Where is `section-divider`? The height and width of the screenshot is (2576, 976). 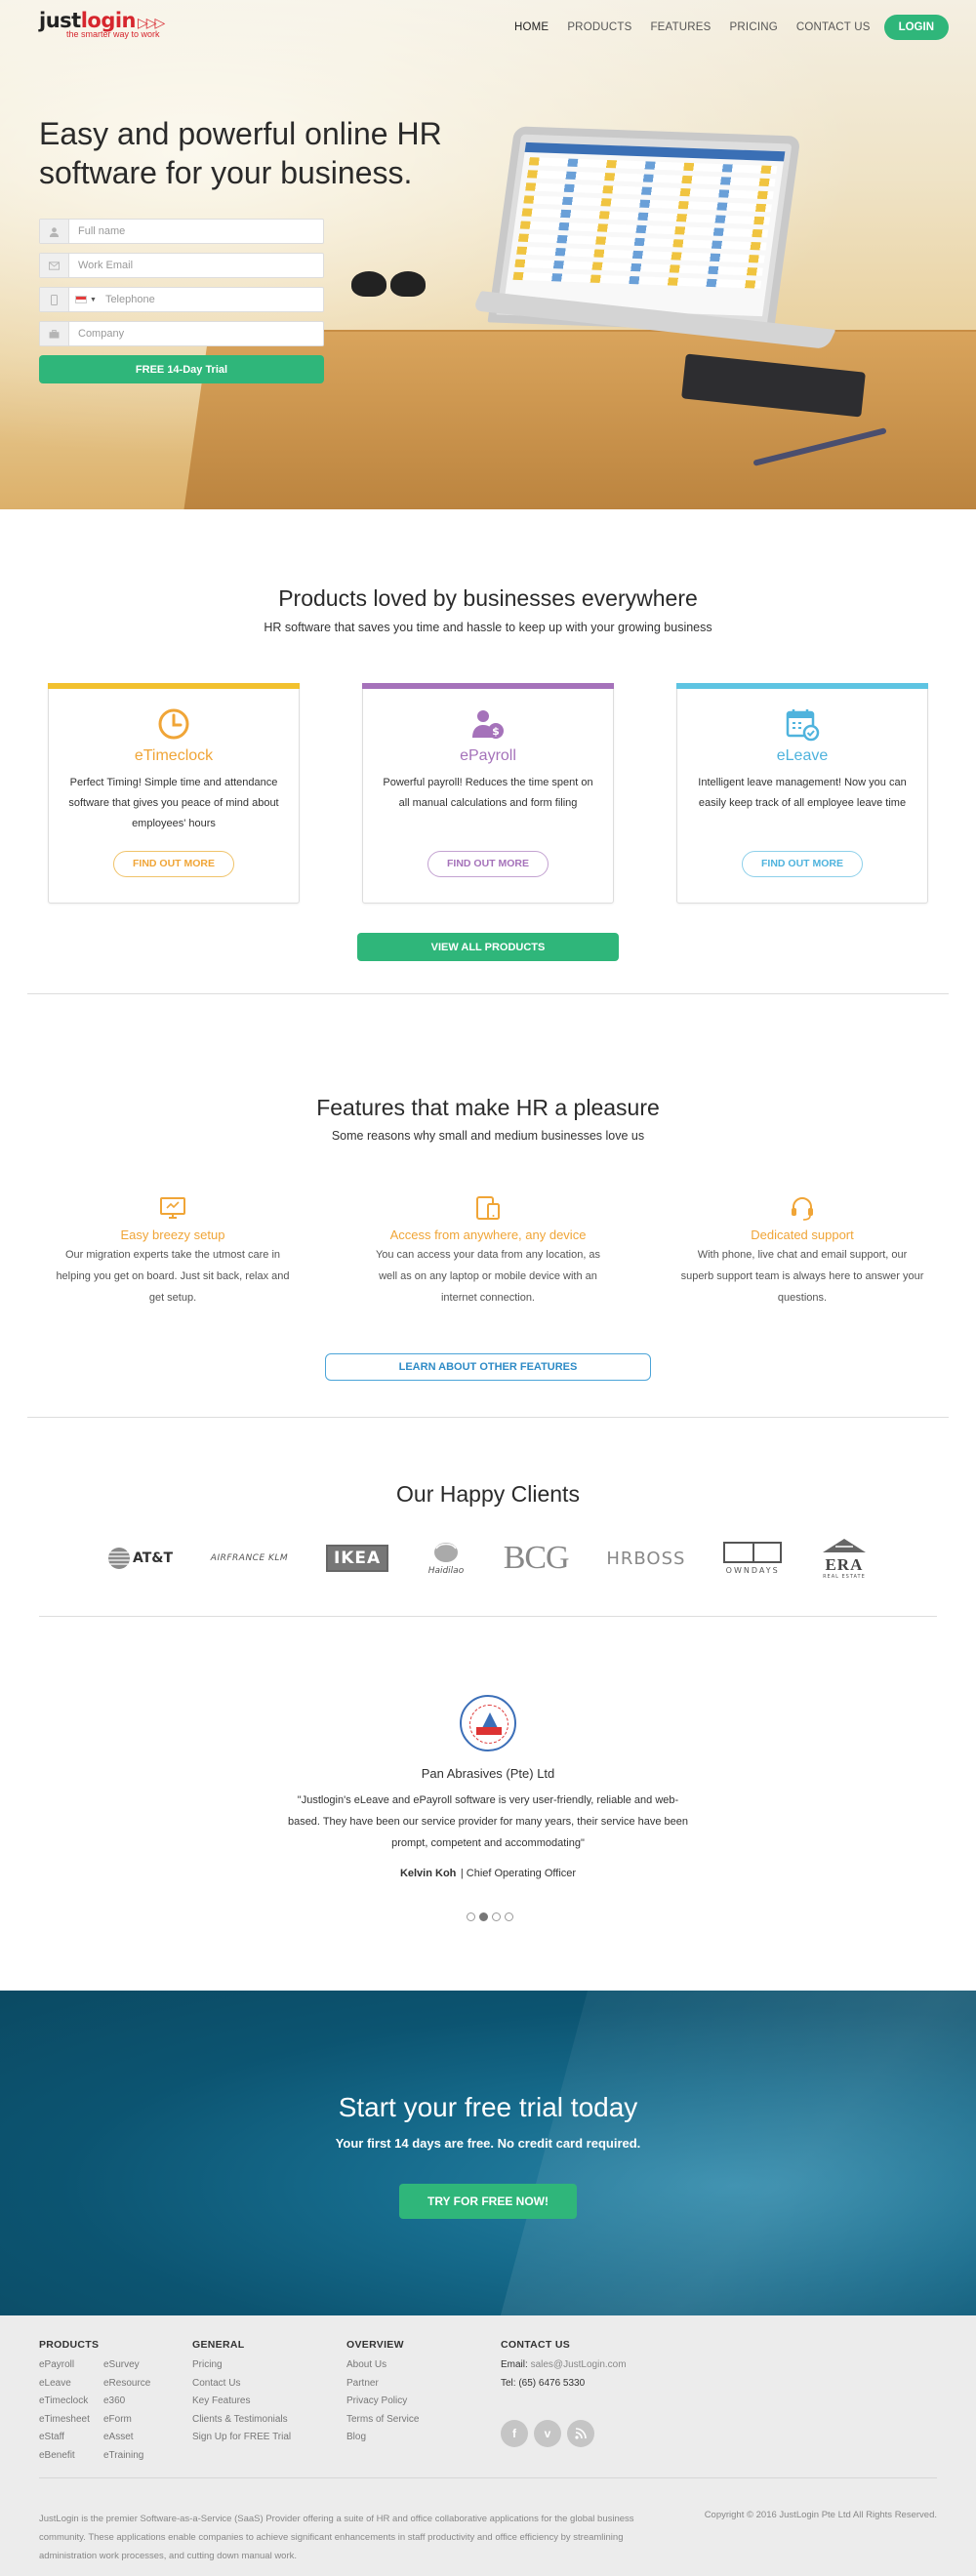 section-divider is located at coordinates (488, 1417).